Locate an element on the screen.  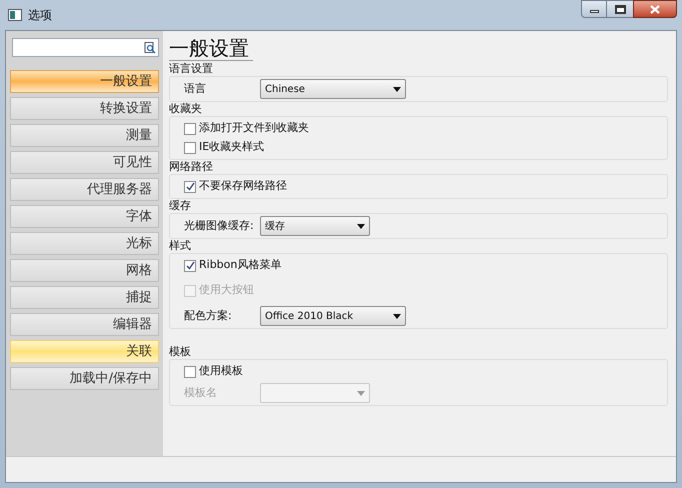
dropdown: 缓存 is located at coordinates (315, 226).